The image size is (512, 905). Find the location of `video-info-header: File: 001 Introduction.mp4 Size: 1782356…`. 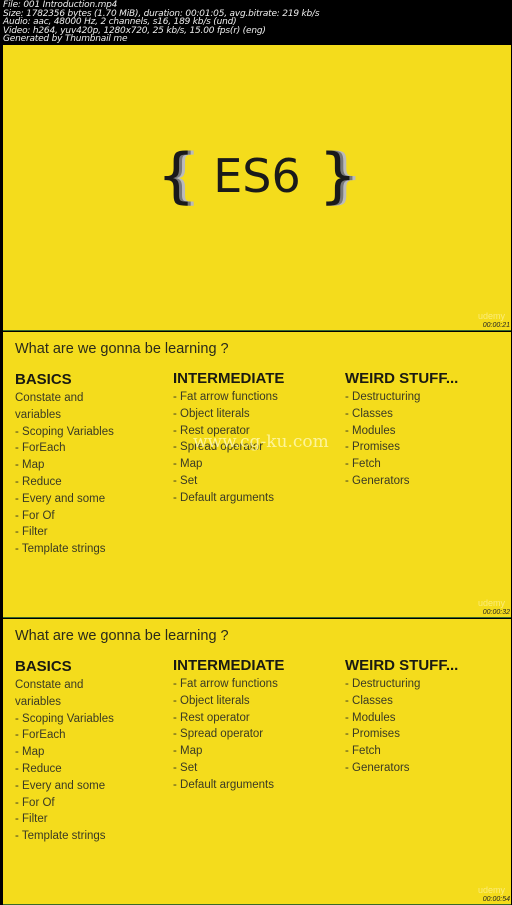

video-info-header: File: 001 Introduction.mp4 Size: 1782356… is located at coordinates (161, 23).